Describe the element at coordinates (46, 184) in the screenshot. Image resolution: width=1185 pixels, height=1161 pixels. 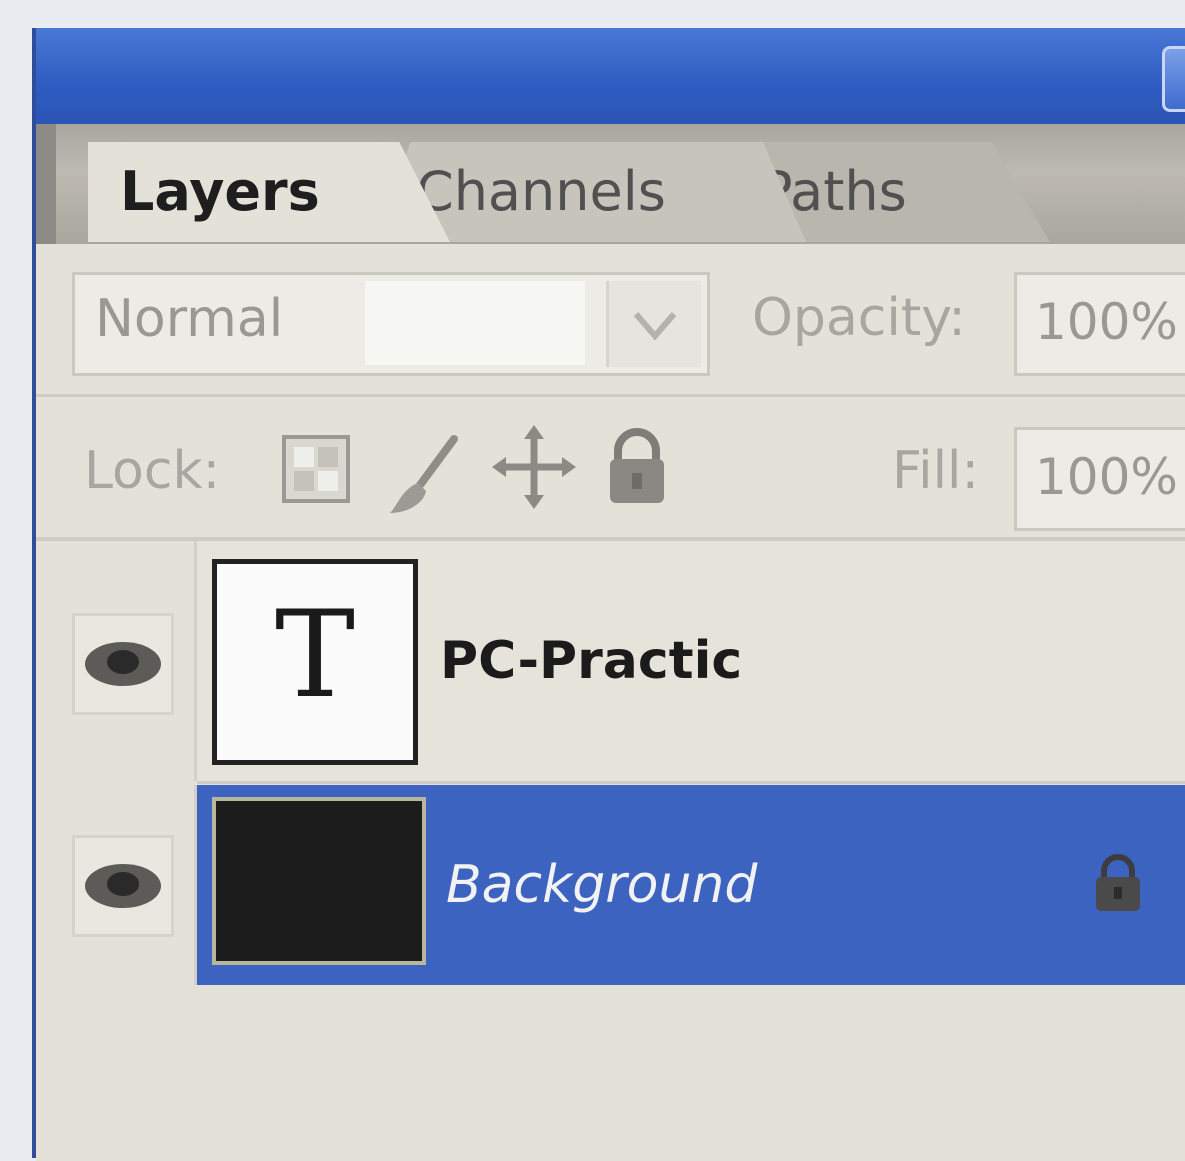
I see `tab-strip-edge` at that location.